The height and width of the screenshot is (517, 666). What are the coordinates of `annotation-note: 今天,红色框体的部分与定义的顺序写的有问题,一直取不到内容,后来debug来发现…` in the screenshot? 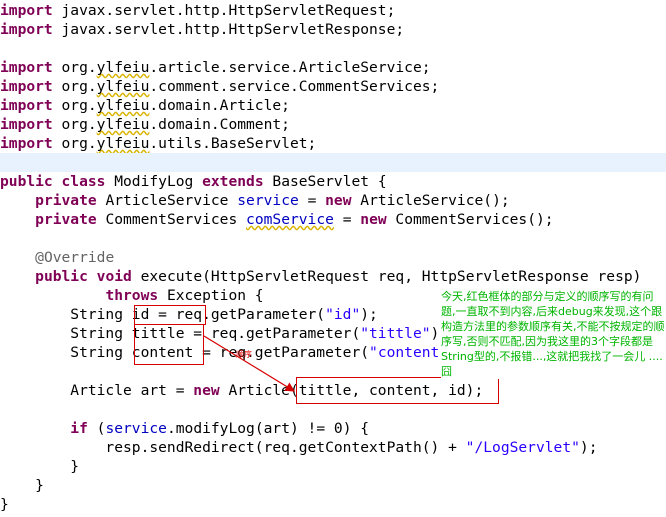 It's located at (553, 334).